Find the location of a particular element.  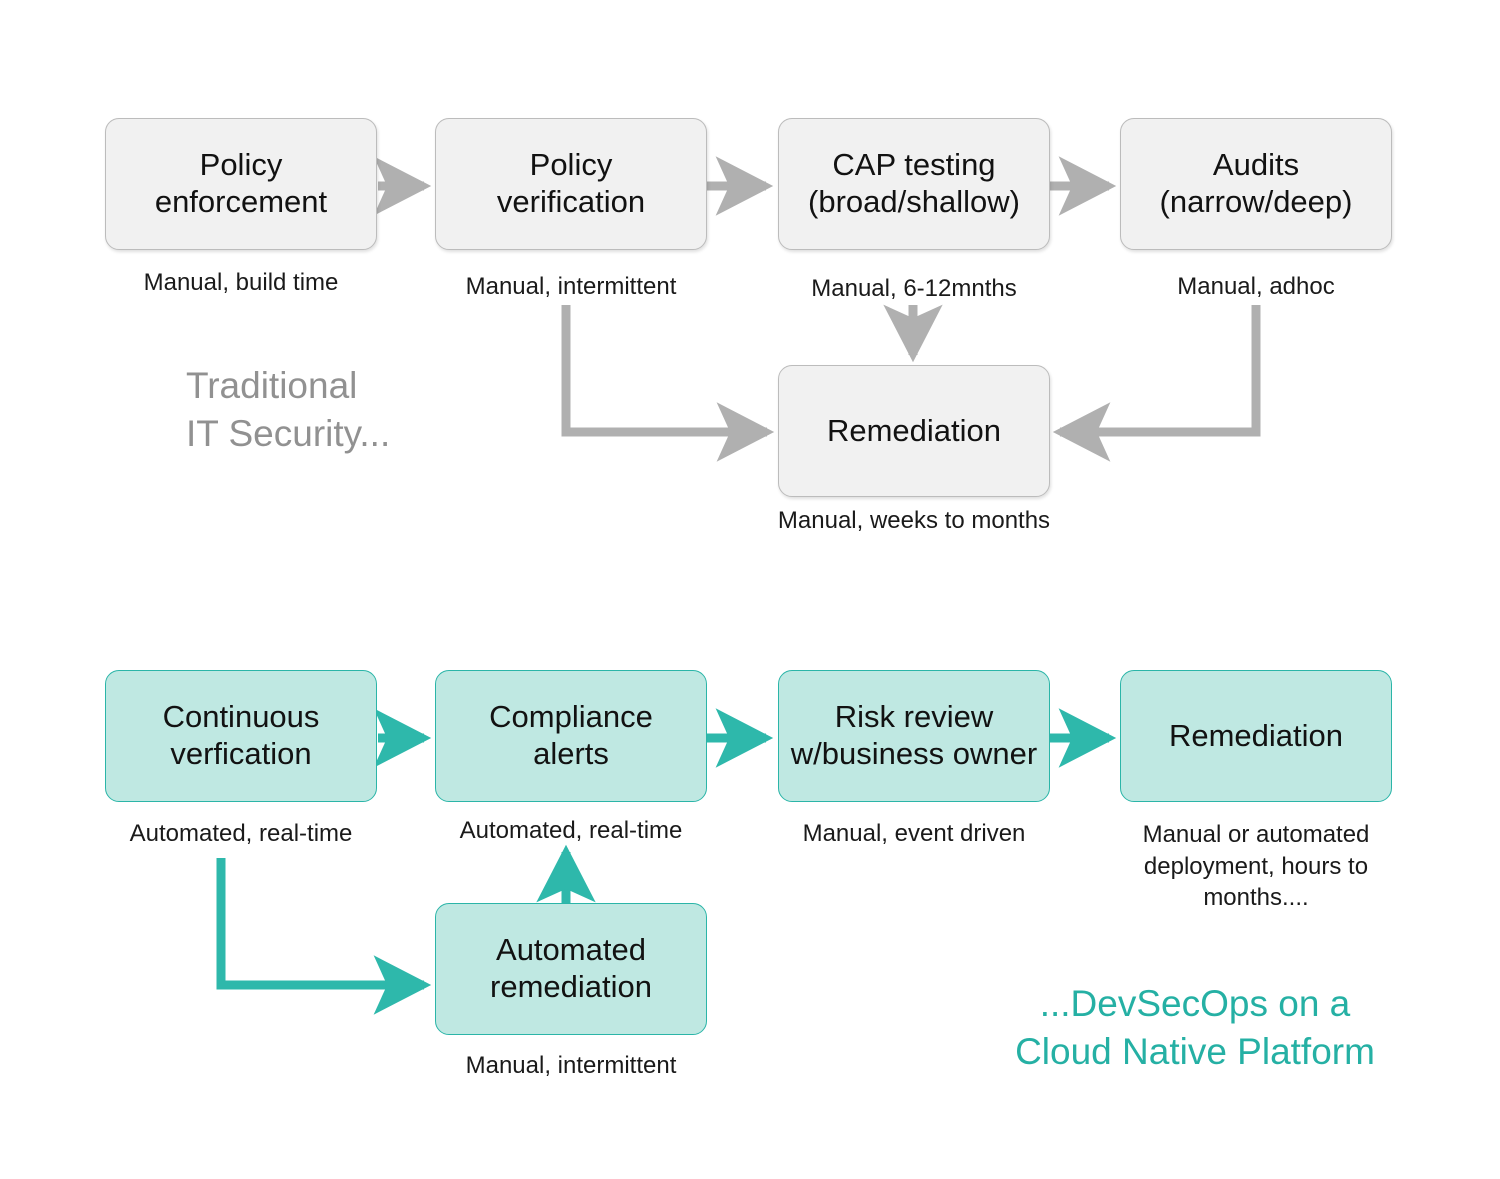

caption-continuous-verfication: Automated, real-time is located at coordinates (241, 833).